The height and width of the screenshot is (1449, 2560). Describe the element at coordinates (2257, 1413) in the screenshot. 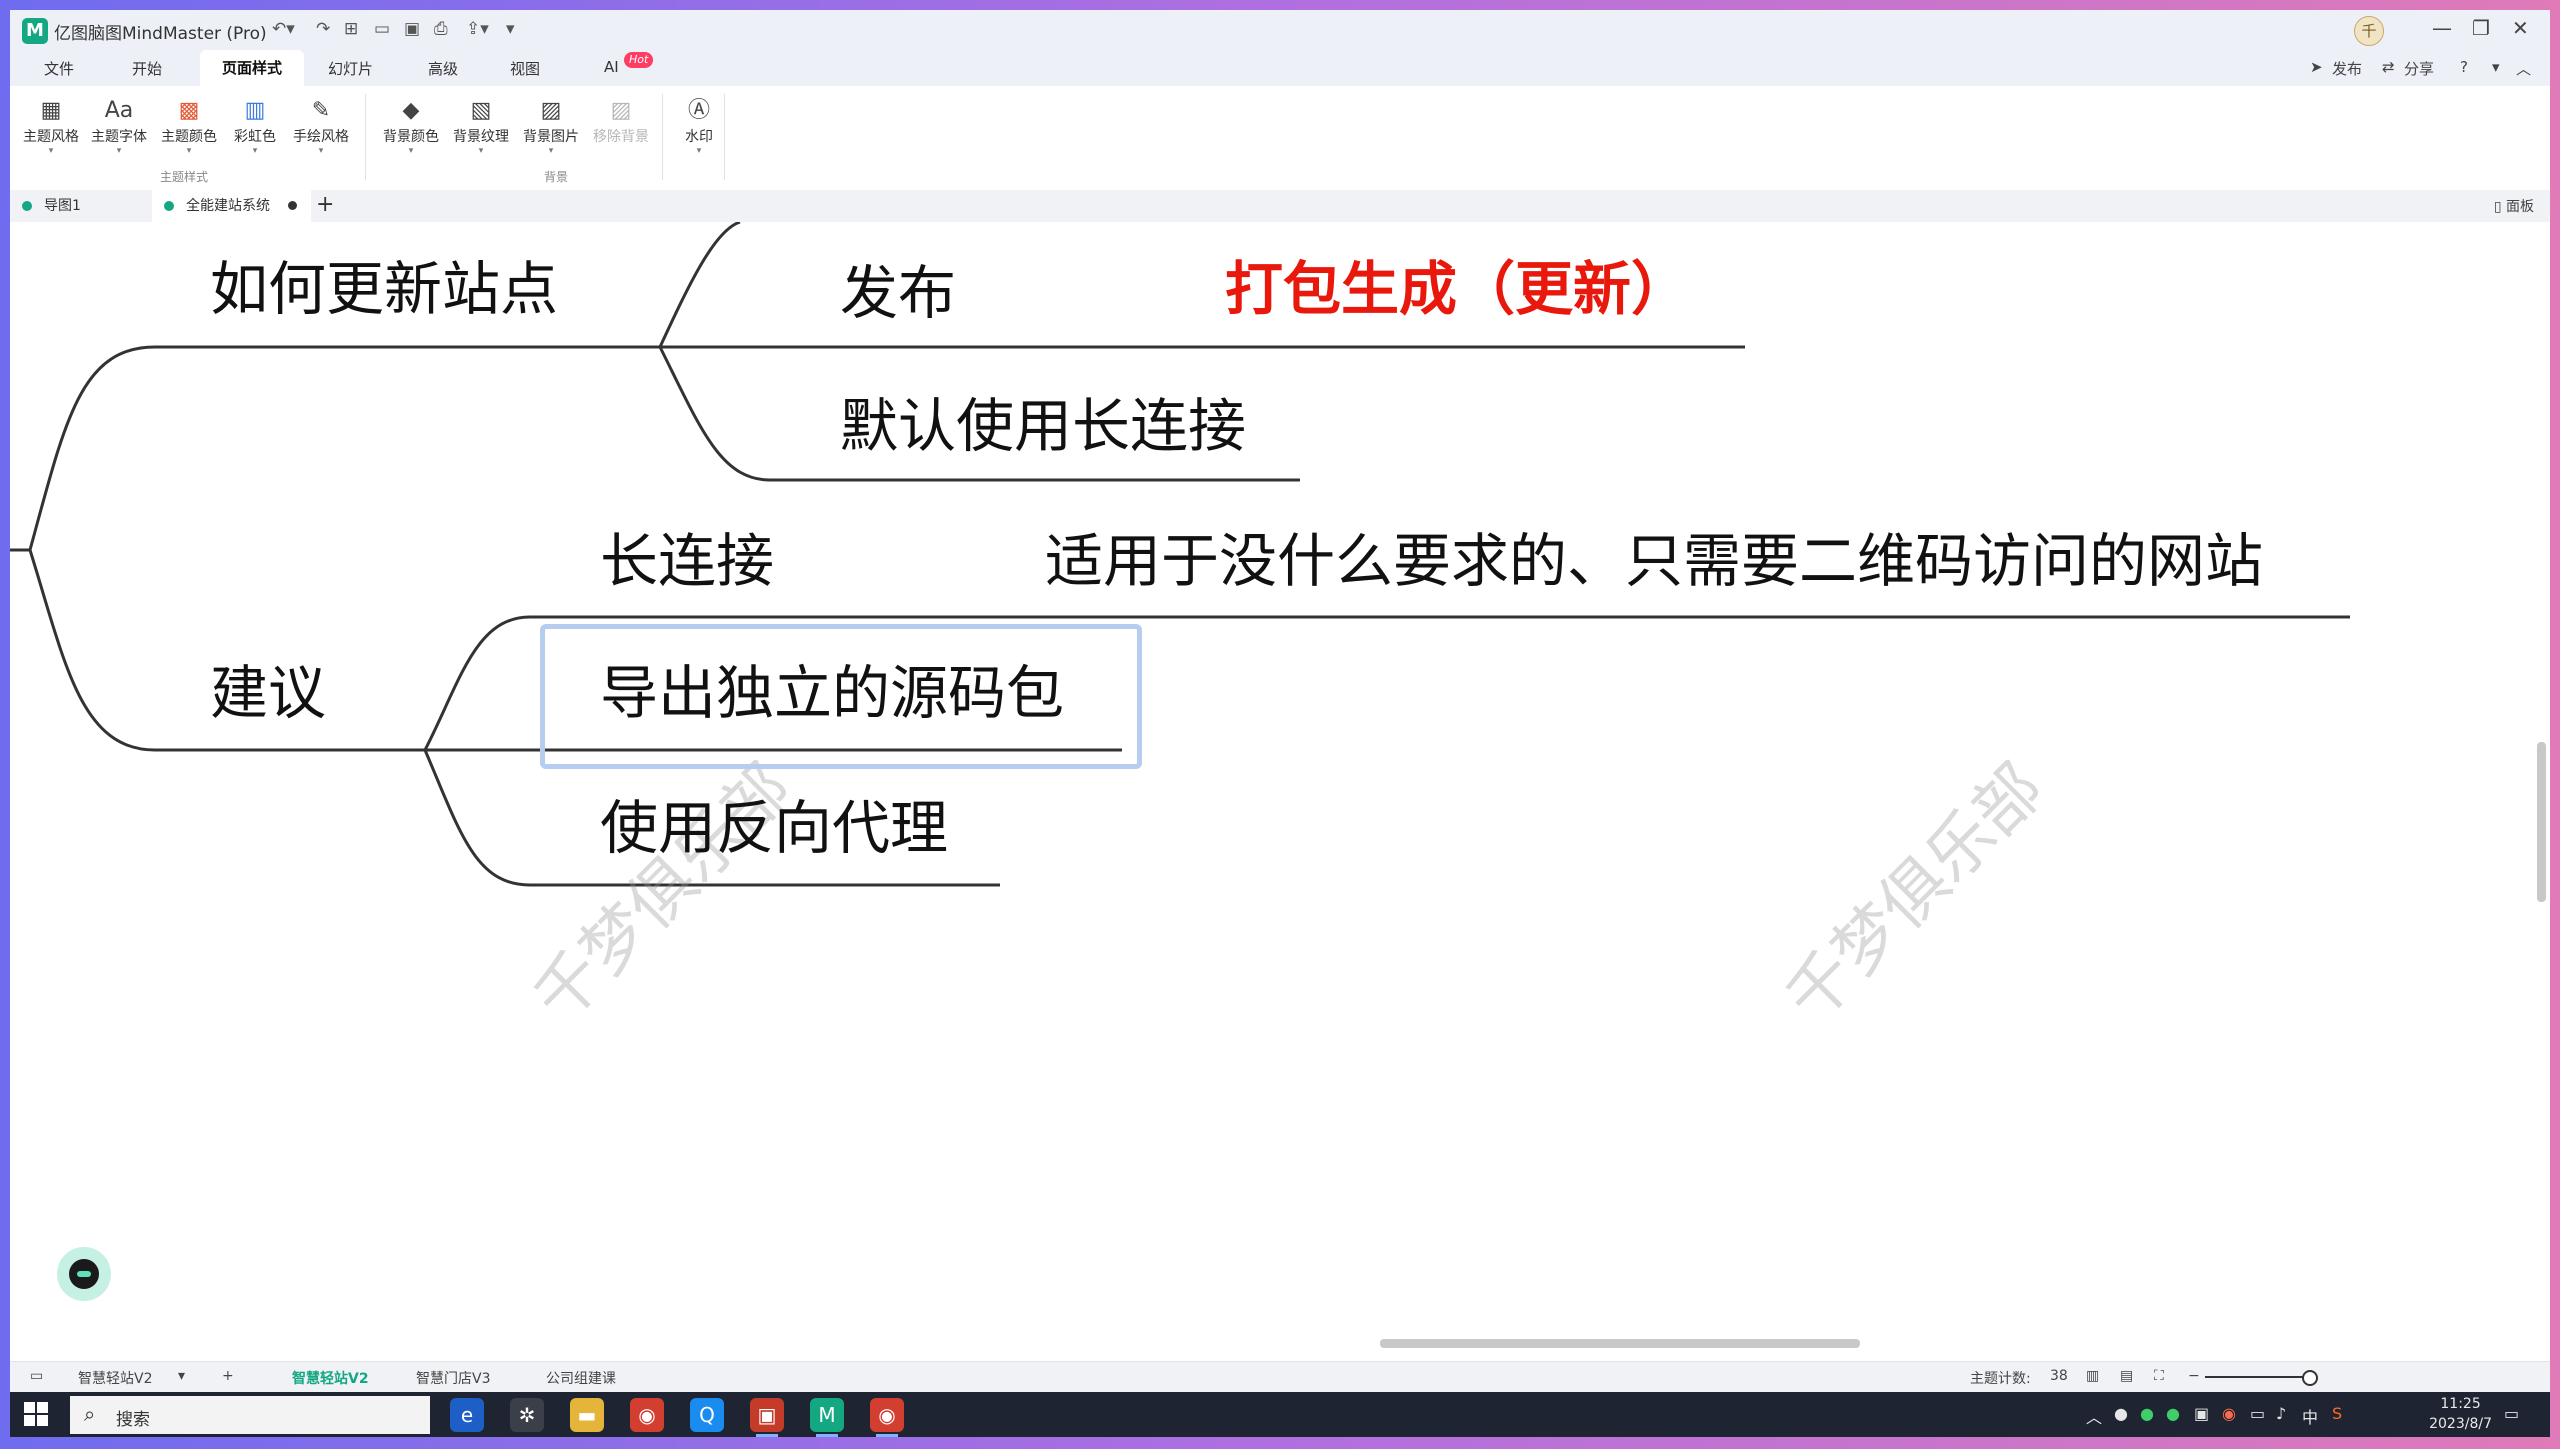

I see `tray-network-icon: ▭` at that location.